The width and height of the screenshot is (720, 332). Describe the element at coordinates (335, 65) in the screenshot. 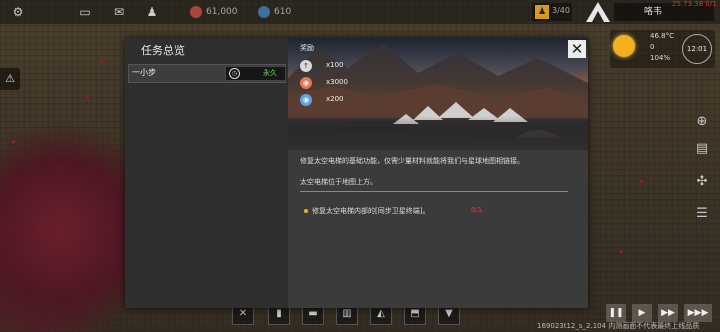

I see `reward-amount: x100` at that location.